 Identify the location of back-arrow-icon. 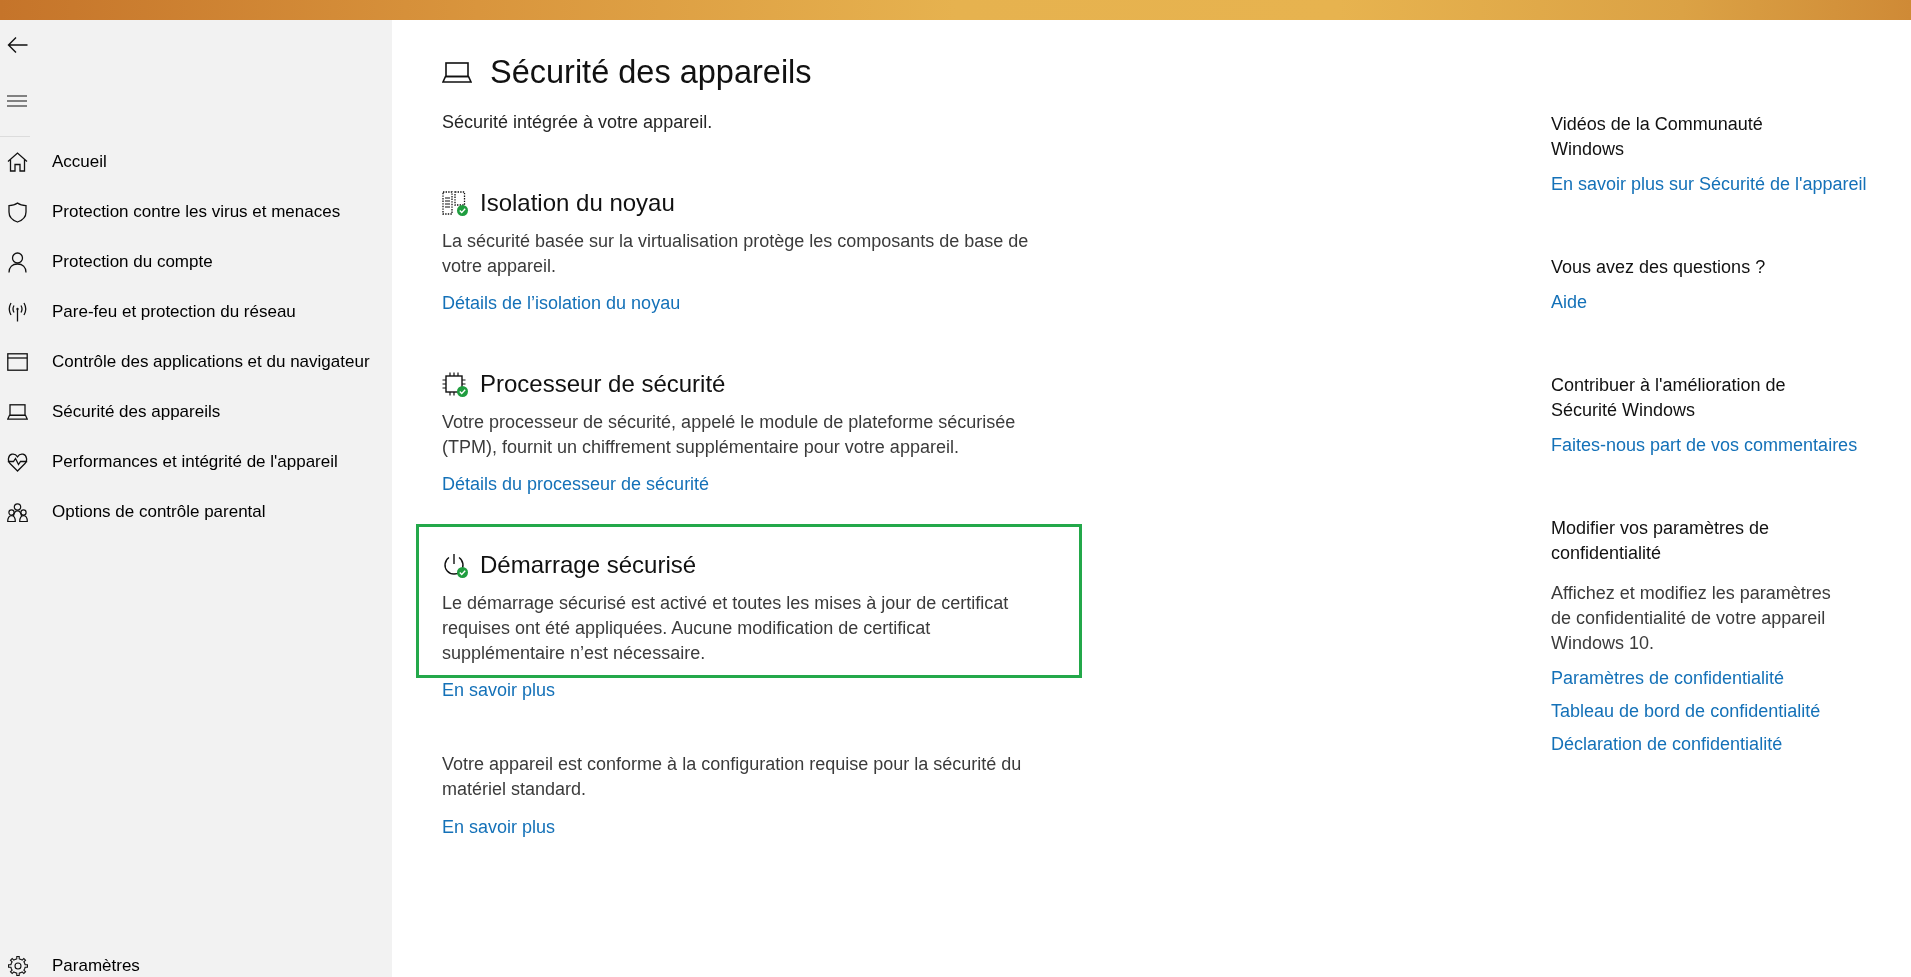
(17, 45).